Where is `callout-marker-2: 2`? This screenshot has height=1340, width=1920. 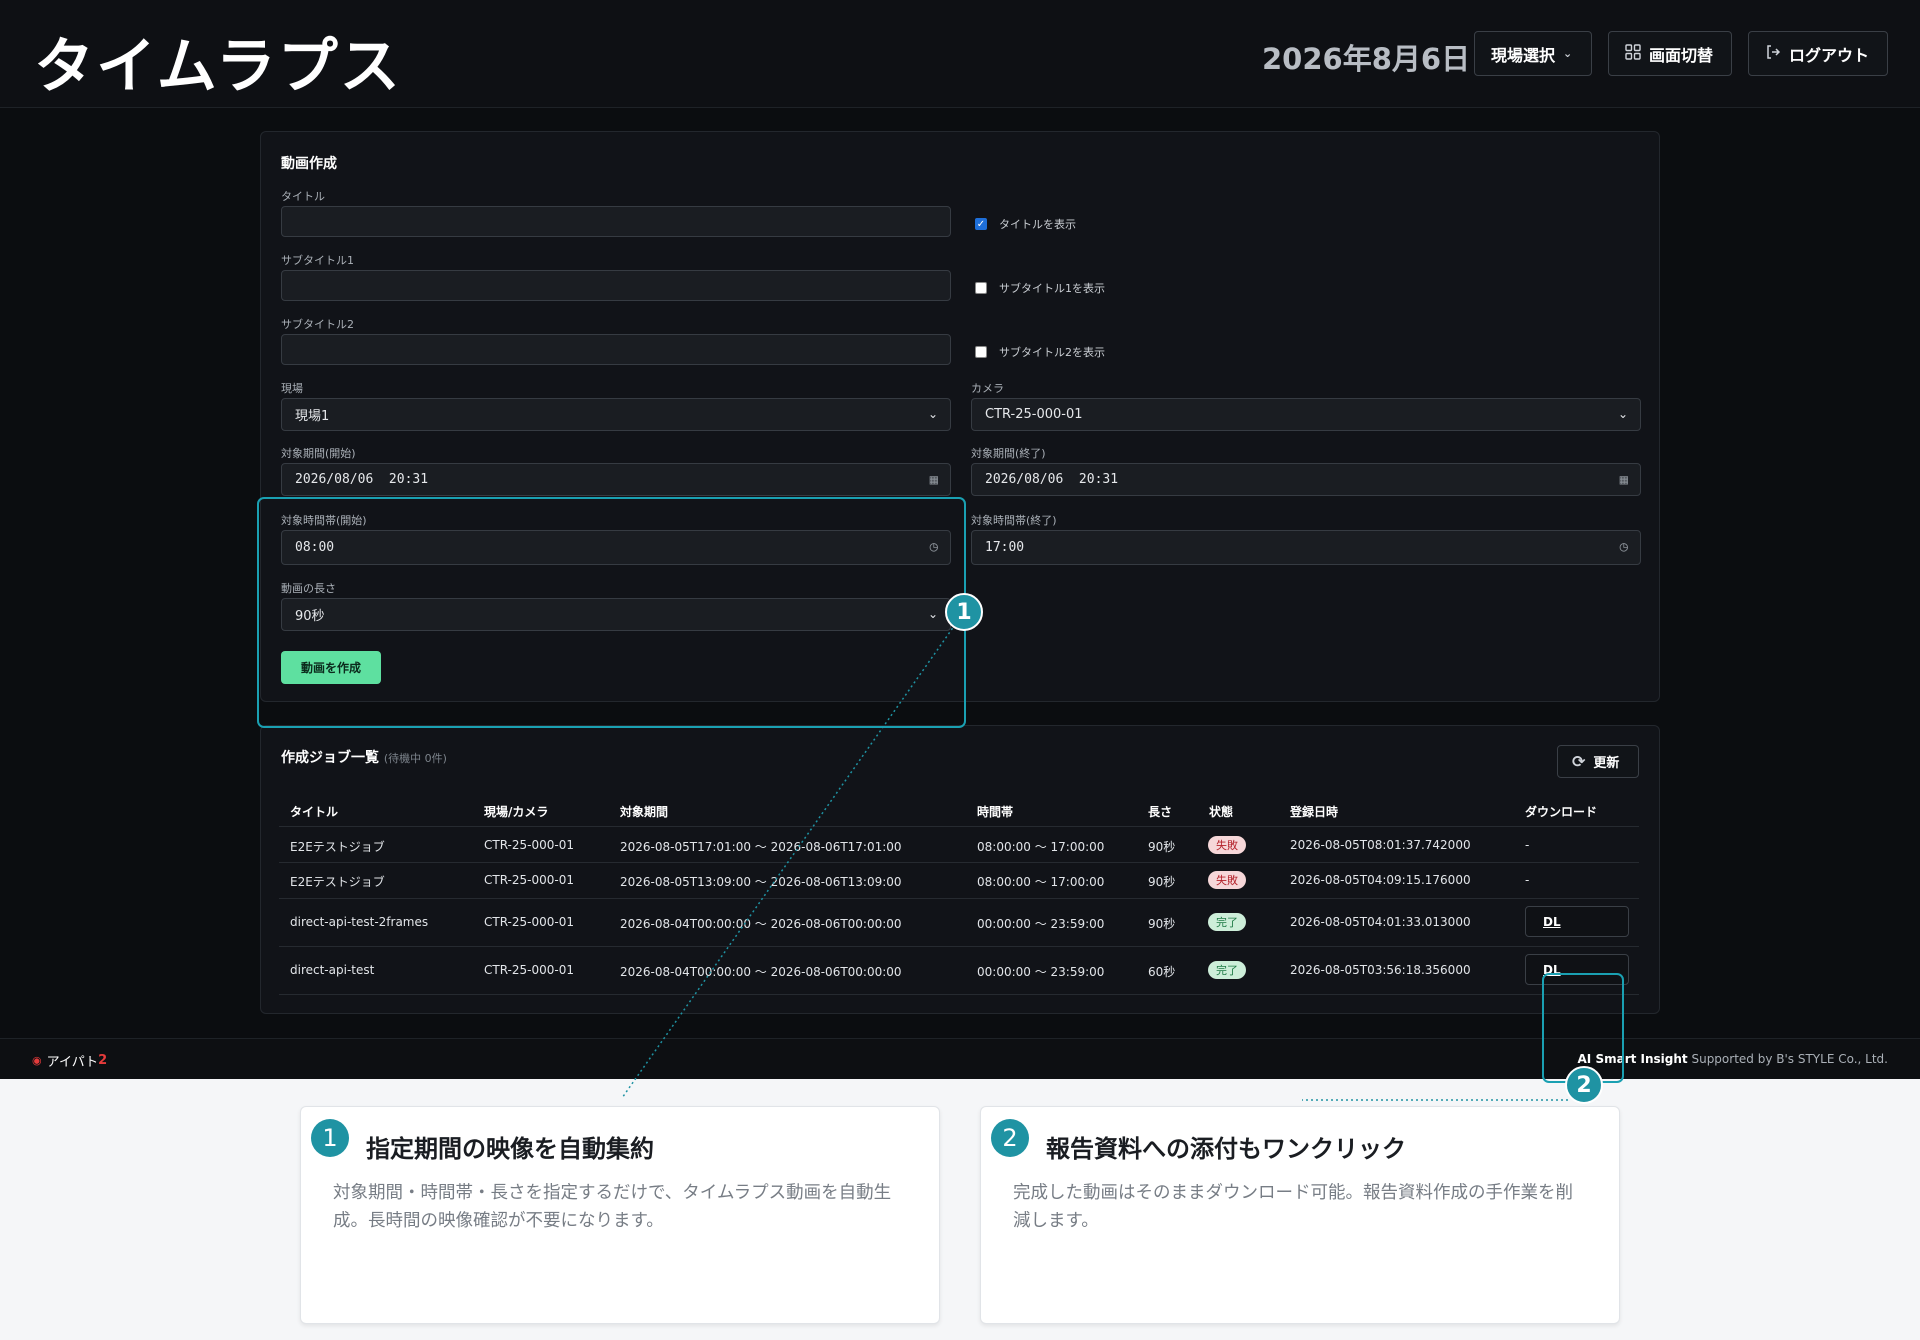
callout-marker-2: 2 is located at coordinates (1584, 1085).